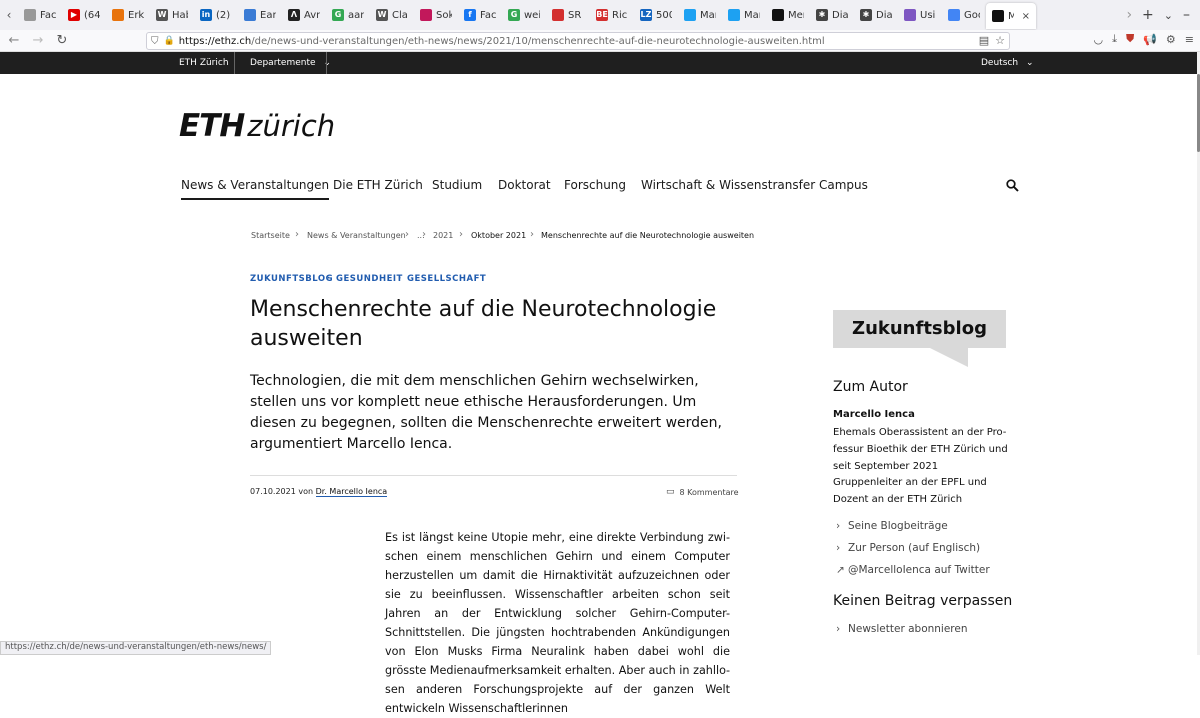 The width and height of the screenshot is (1200, 718). What do you see at coordinates (920, 15) in the screenshot?
I see `browser-tab: Using` at bounding box center [920, 15].